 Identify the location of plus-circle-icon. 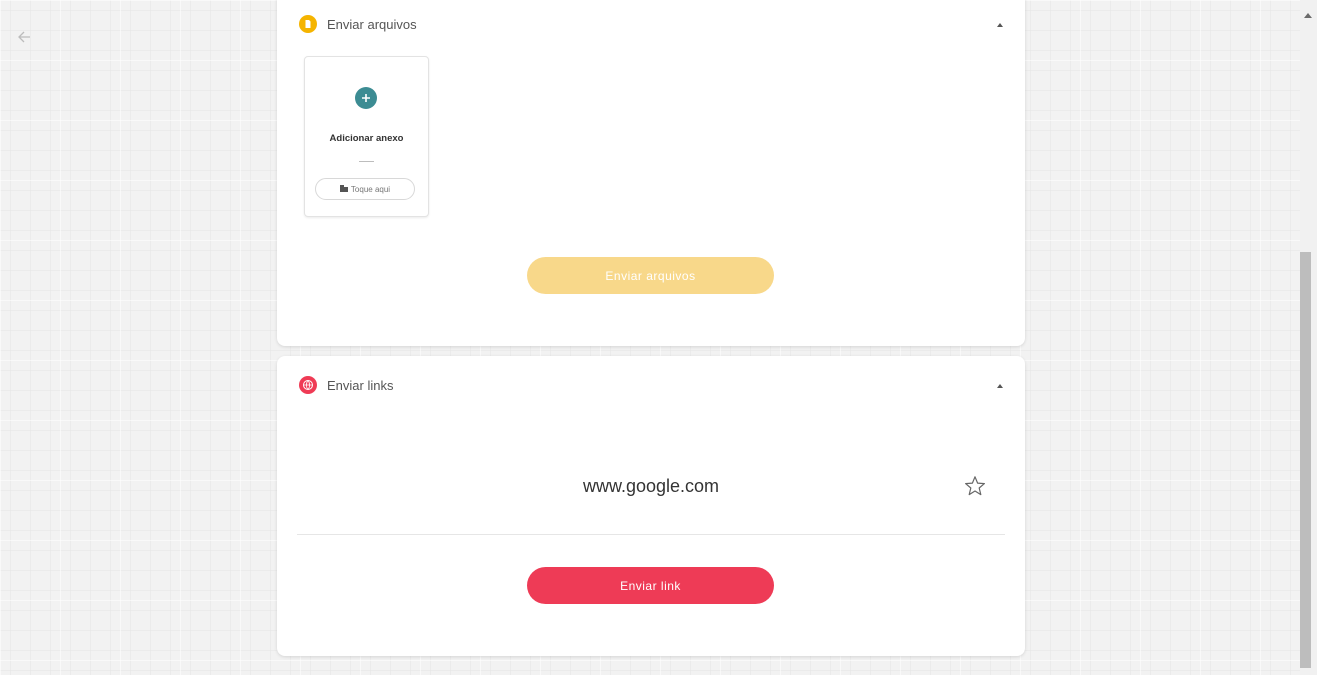
(366, 98).